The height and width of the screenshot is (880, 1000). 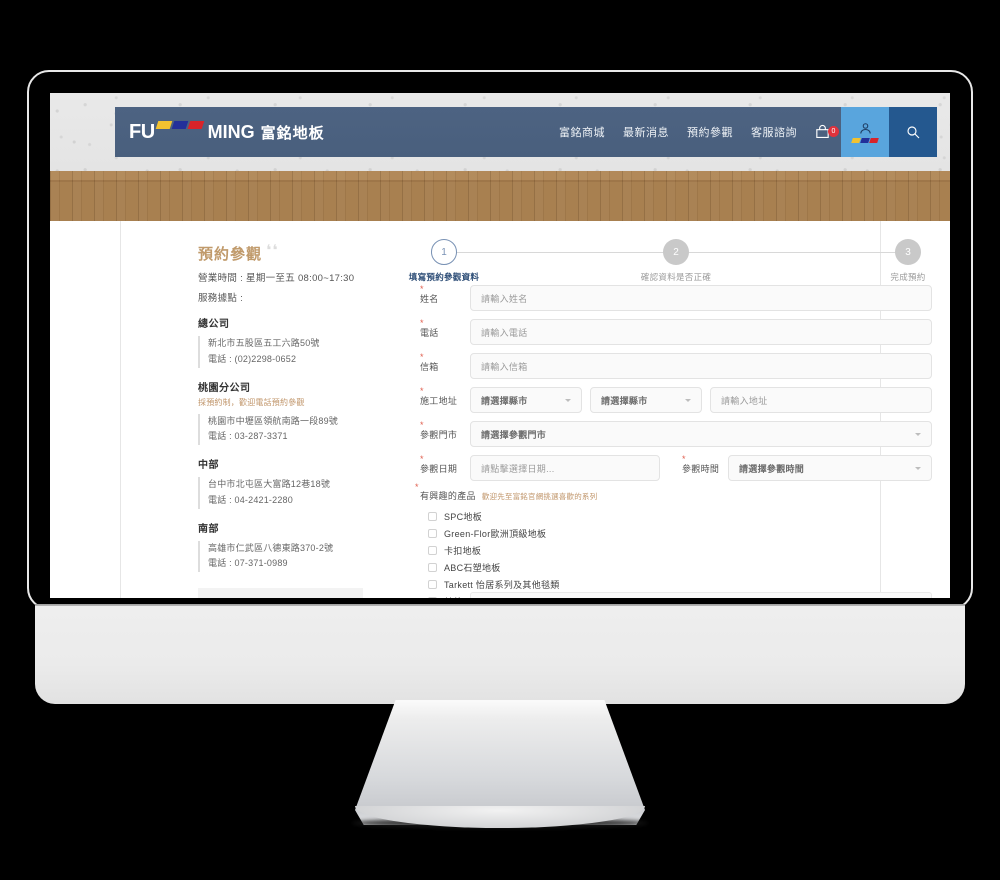 I want to click on branch-phone: 電話 : 07-371-0989, so click(x=248, y=563).